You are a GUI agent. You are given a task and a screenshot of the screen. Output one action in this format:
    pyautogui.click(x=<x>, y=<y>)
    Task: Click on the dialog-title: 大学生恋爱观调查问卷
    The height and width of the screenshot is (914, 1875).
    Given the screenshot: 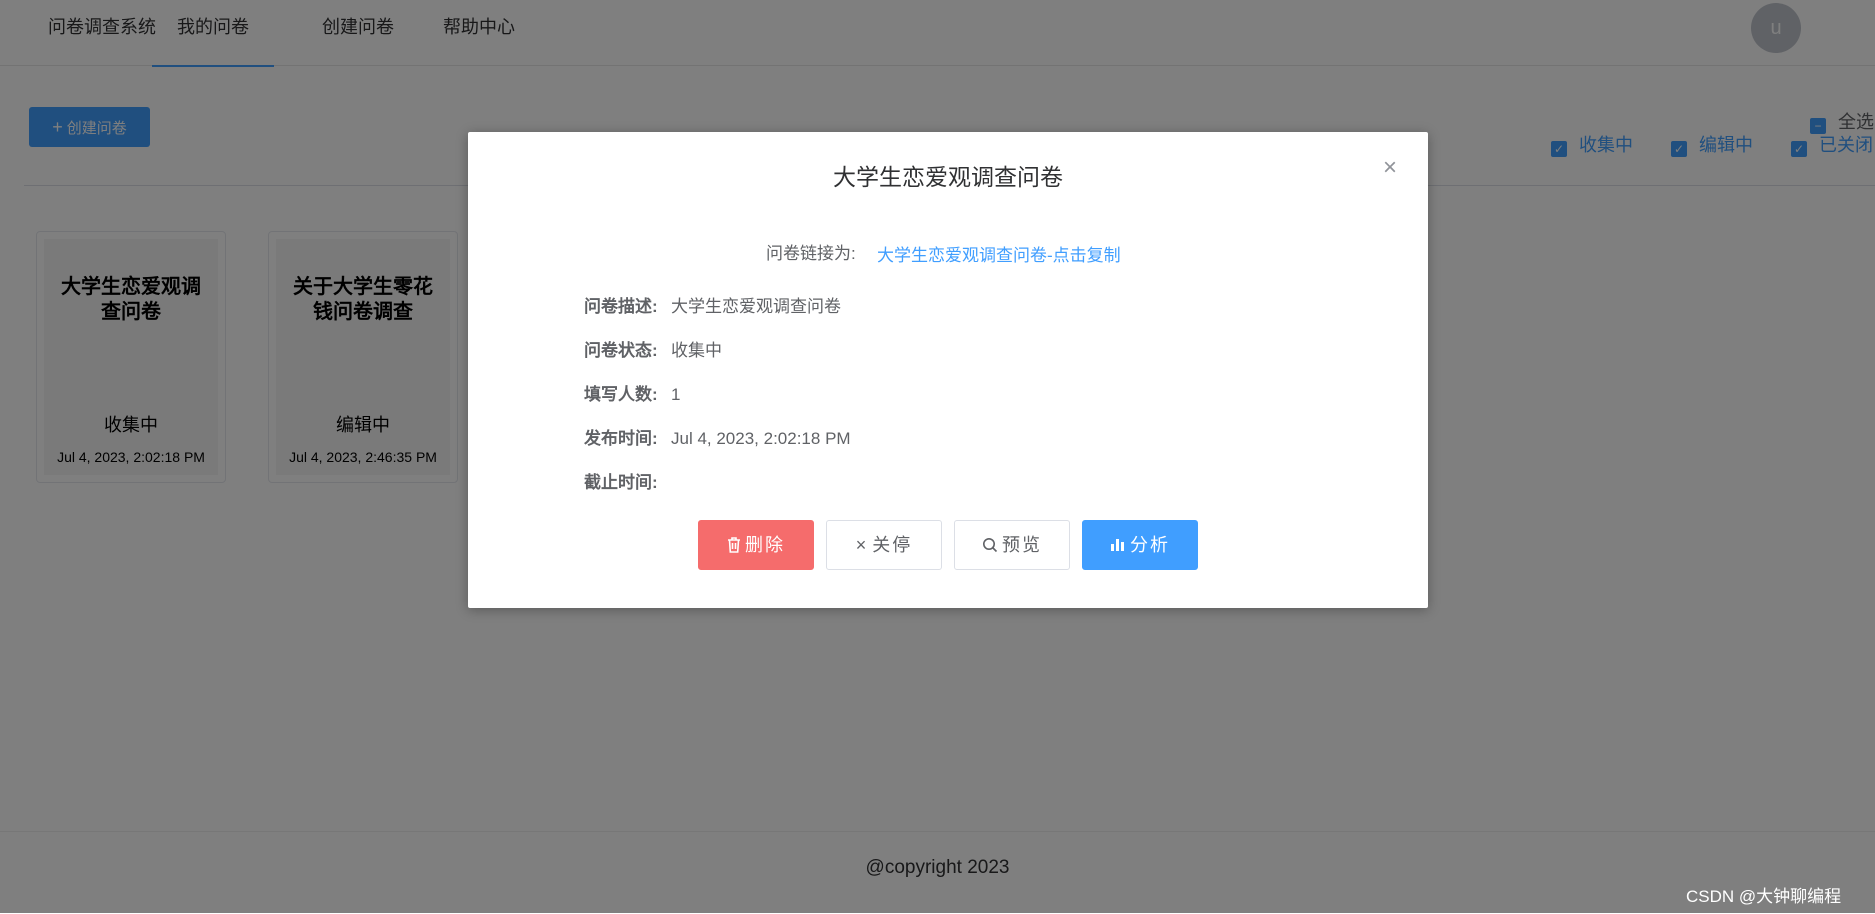 What is the action you would take?
    pyautogui.click(x=948, y=177)
    